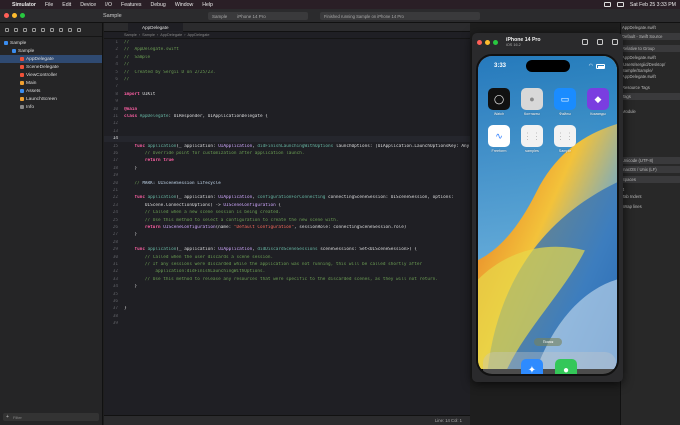 The width and height of the screenshot is (680, 425). What do you see at coordinates (155, 27) in the screenshot?
I see `tab-appdelegate: AppDelegate` at bounding box center [155, 27].